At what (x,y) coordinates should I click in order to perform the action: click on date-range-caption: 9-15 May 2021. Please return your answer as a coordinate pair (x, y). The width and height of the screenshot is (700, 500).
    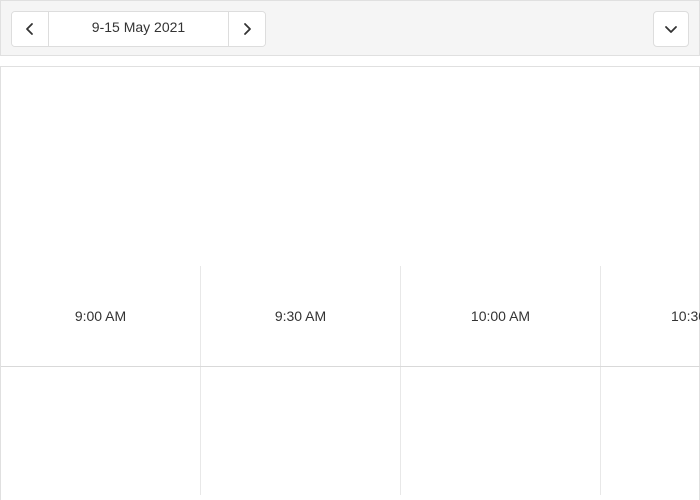
    Looking at the image, I should click on (138, 29).